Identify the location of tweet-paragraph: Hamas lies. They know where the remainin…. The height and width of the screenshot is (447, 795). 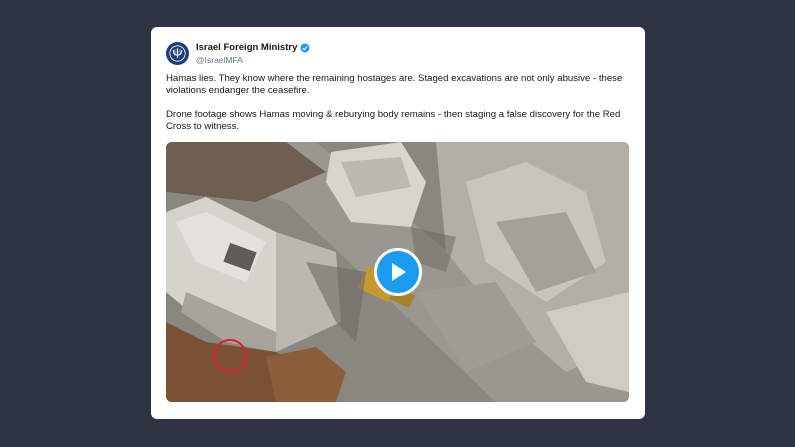
(394, 84).